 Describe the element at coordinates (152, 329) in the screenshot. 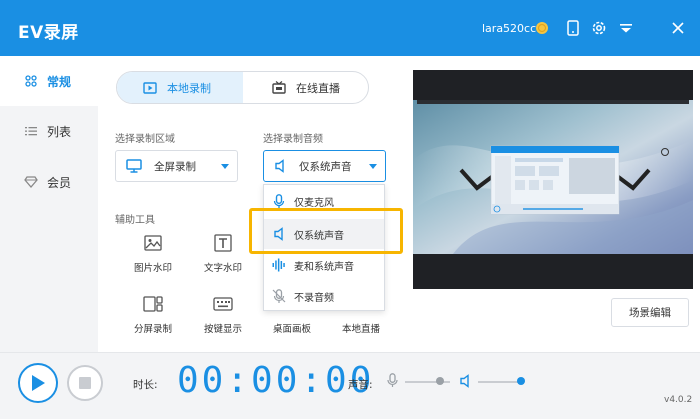

I see `tool-label: 分屏录制` at that location.